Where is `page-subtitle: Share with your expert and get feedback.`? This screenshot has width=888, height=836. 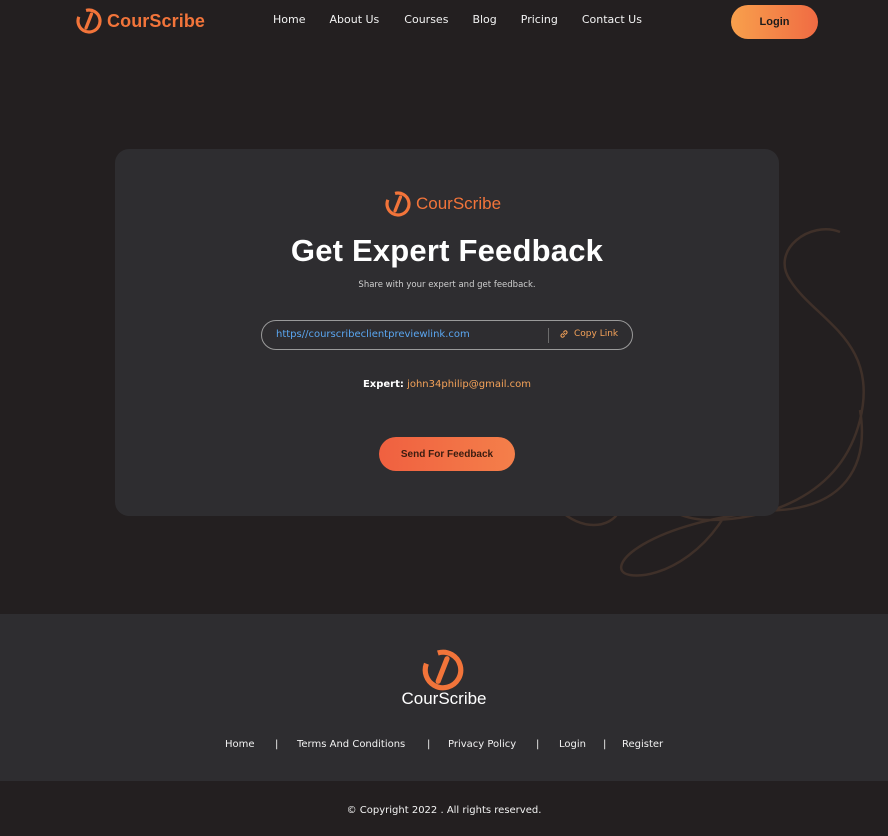
page-subtitle: Share with your expert and get feedback. is located at coordinates (447, 285).